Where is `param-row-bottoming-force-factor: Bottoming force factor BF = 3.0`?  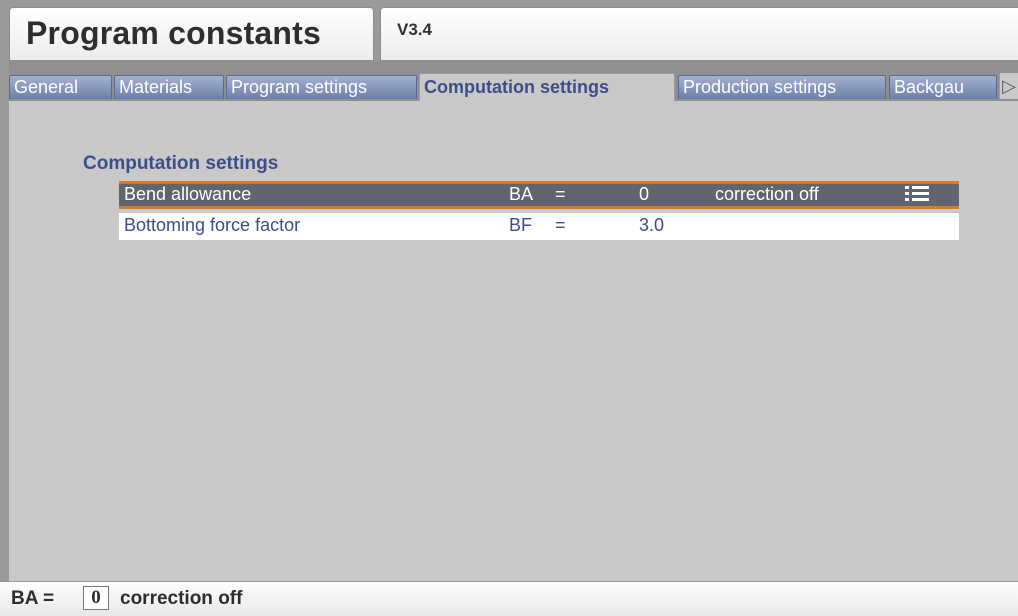 param-row-bottoming-force-factor: Bottoming force factor BF = 3.0 is located at coordinates (539, 226).